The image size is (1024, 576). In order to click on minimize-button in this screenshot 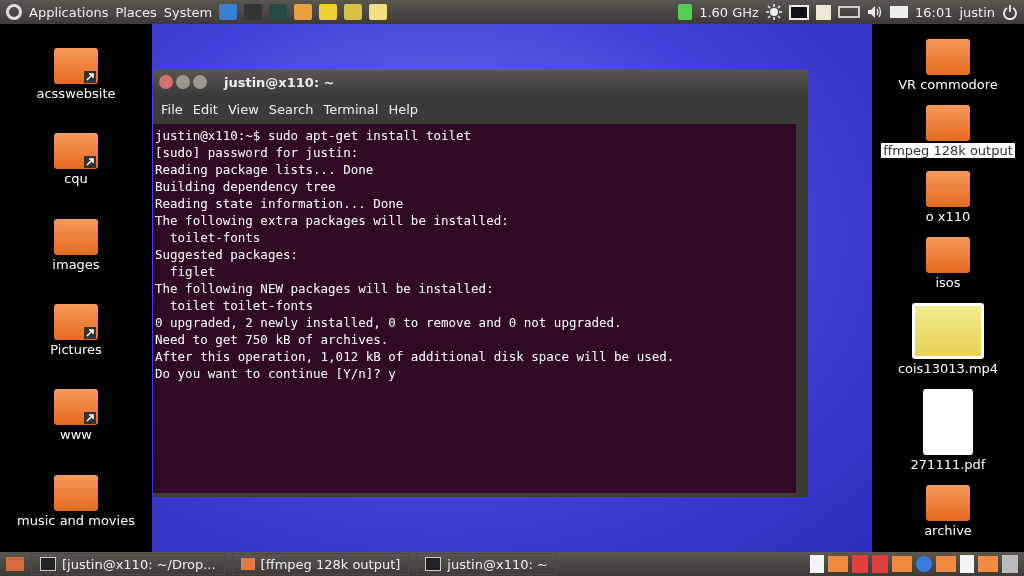, I will do `click(183, 82)`.